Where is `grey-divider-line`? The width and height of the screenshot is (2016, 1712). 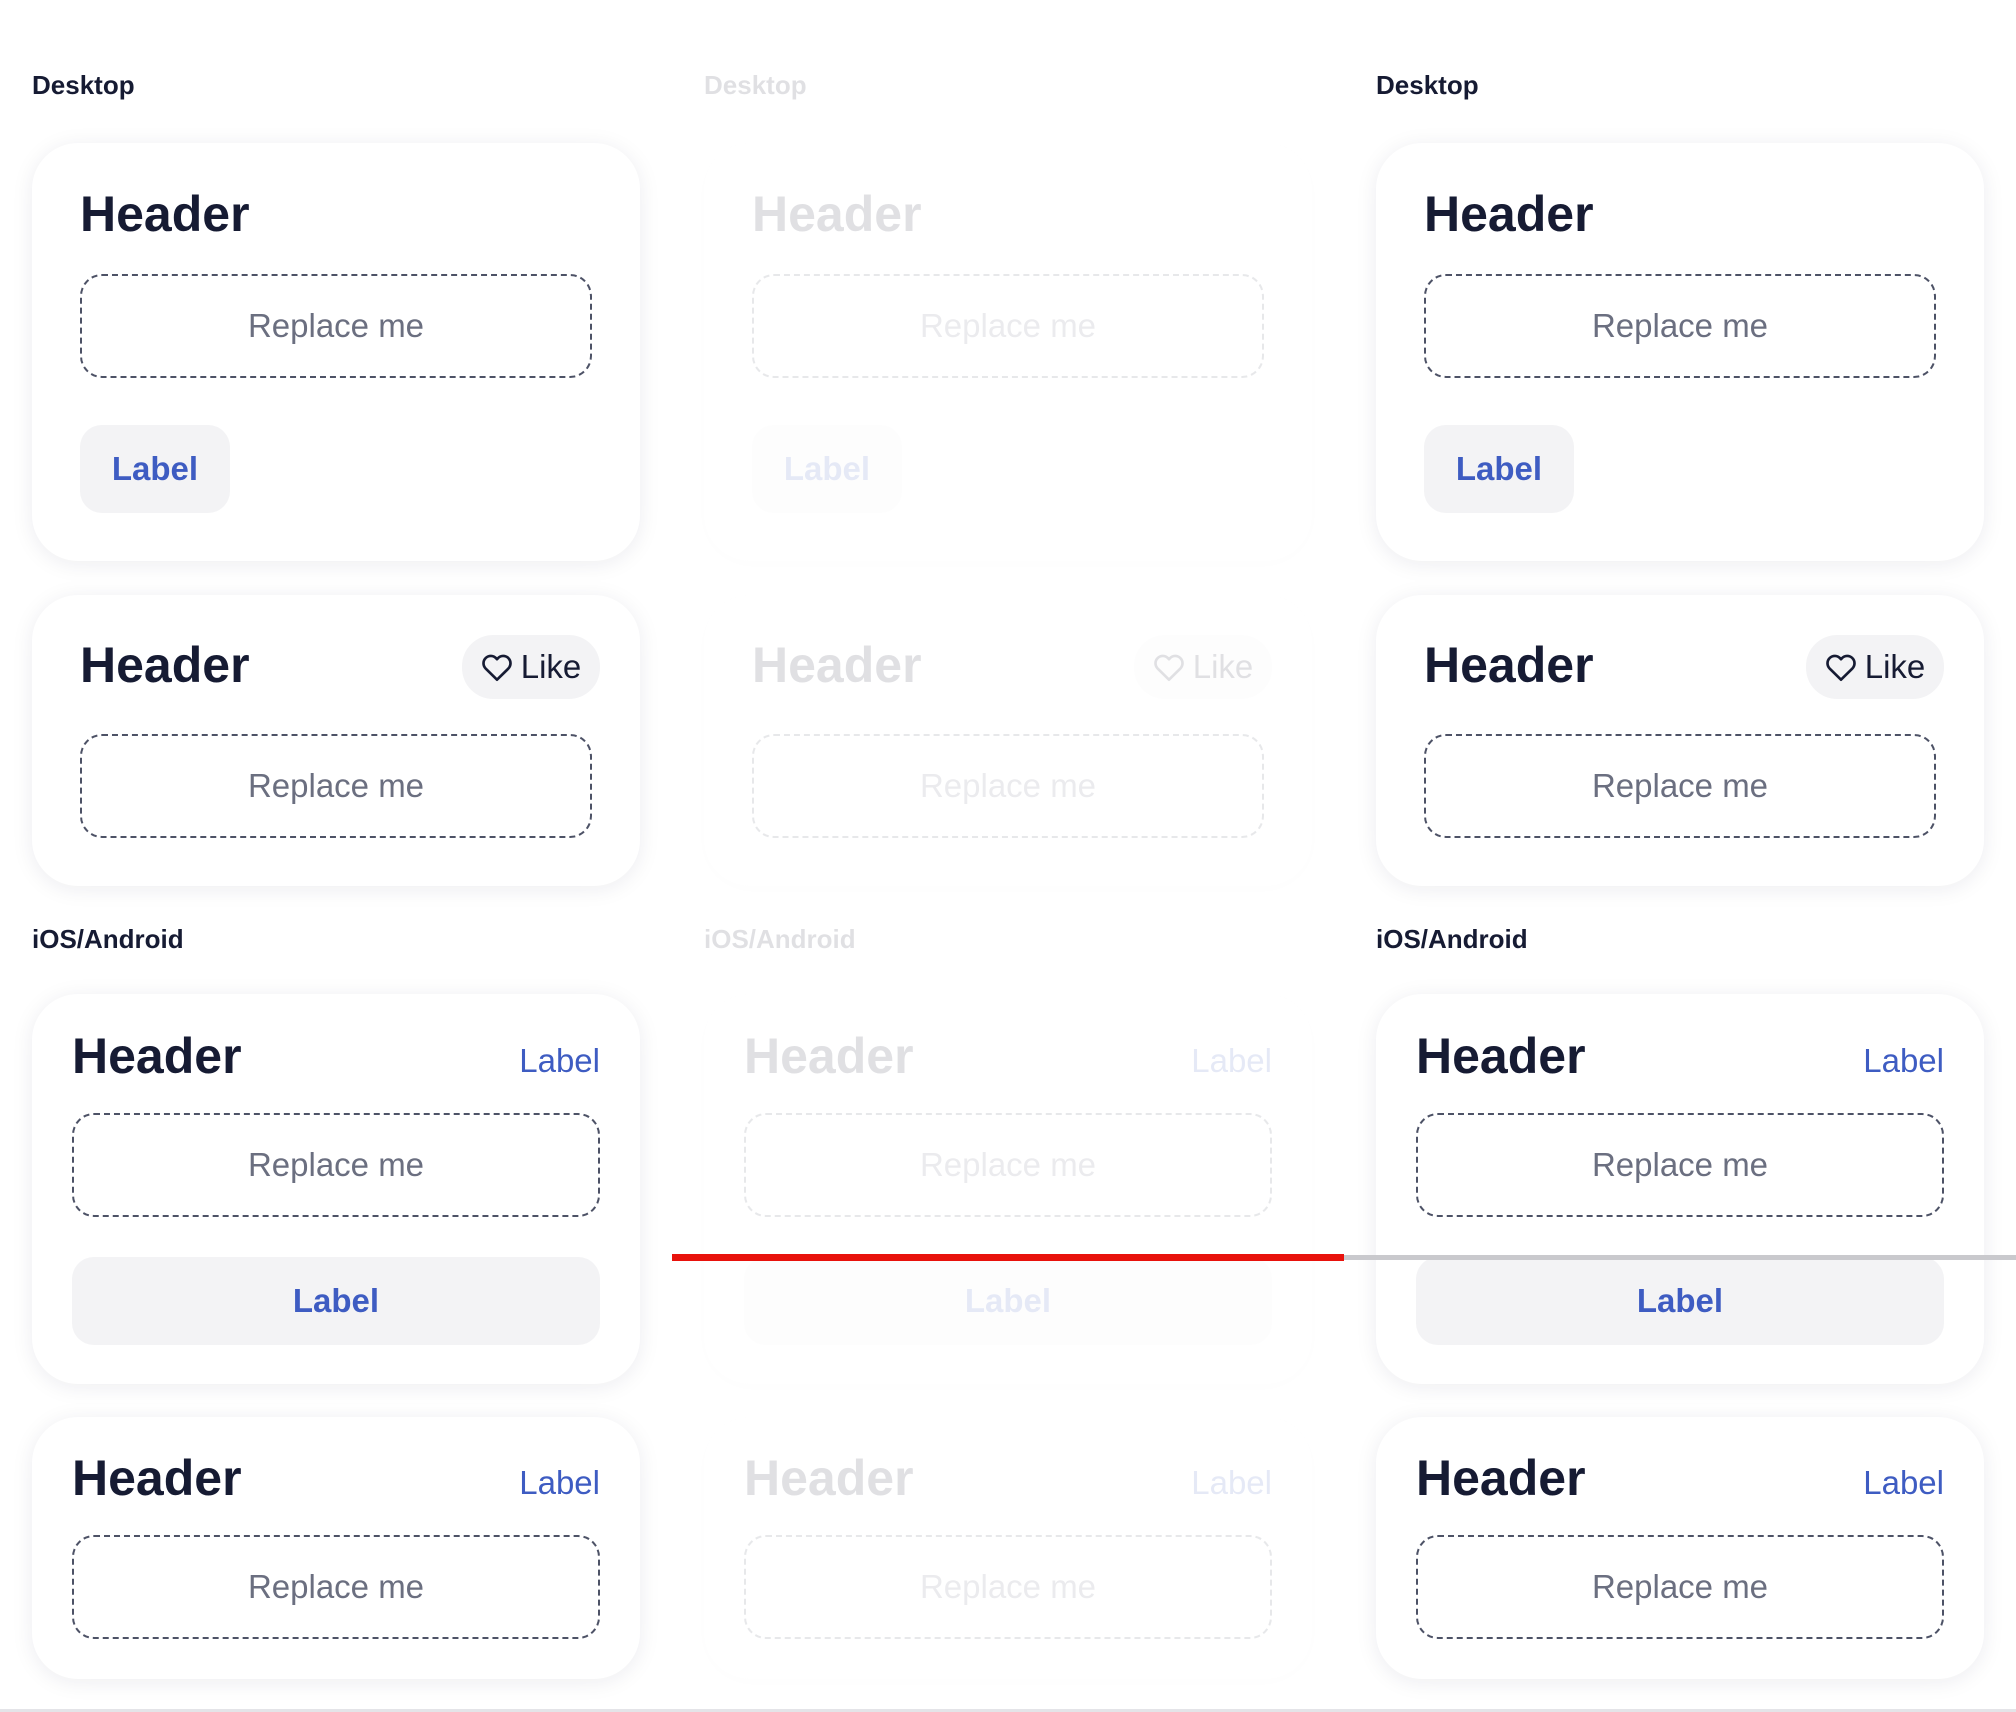
grey-divider-line is located at coordinates (1680, 1257).